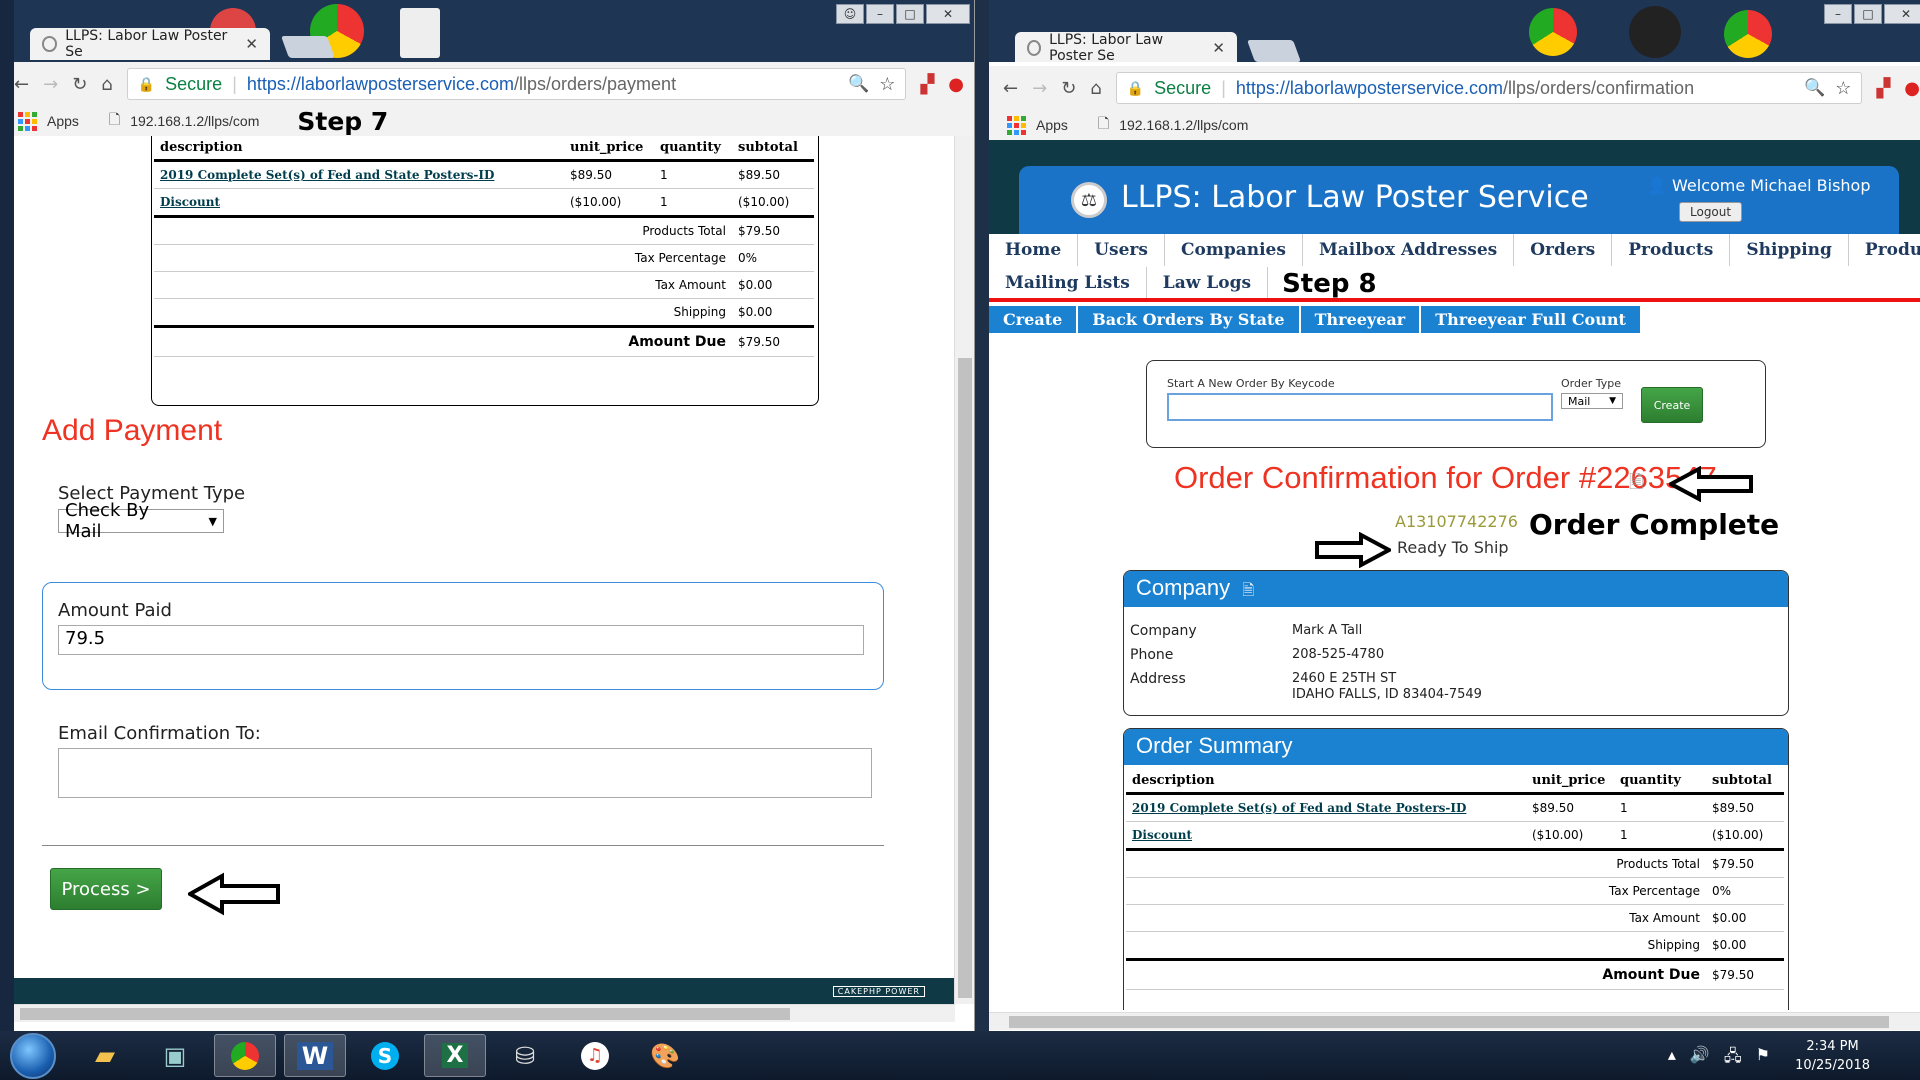 This screenshot has height=1080, width=1920. Describe the element at coordinates (1700, 1058) in the screenshot. I see `volume-icon: 🔊` at that location.